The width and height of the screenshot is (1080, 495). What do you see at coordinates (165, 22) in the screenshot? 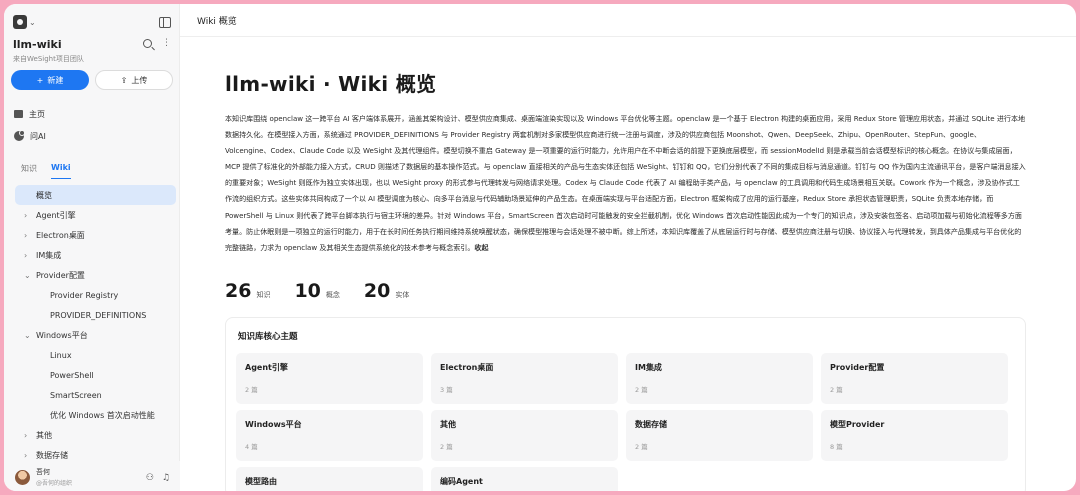
I see `toggle-sidebar-icon` at bounding box center [165, 22].